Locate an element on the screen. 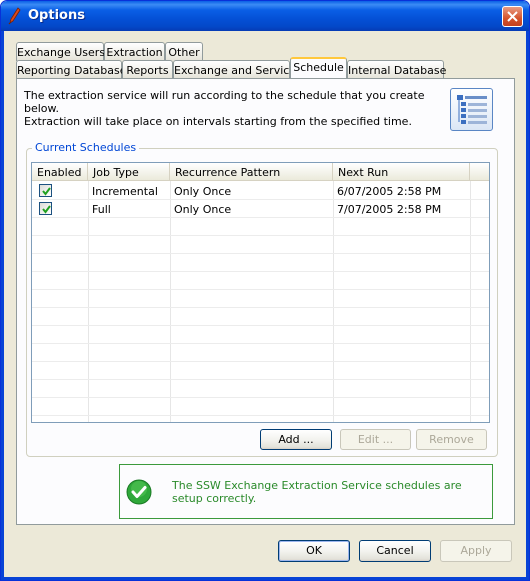 This screenshot has width=530, height=581. column-job-type: Job Type is located at coordinates (129, 172).